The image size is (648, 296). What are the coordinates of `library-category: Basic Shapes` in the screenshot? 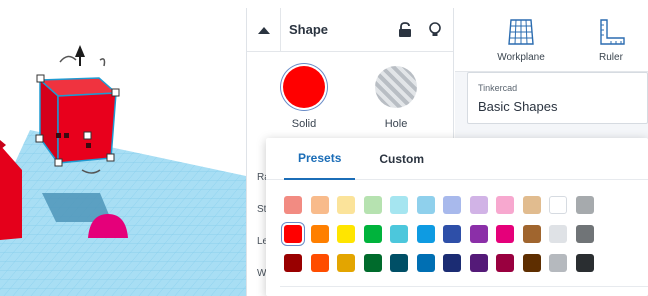 It's located at (518, 106).